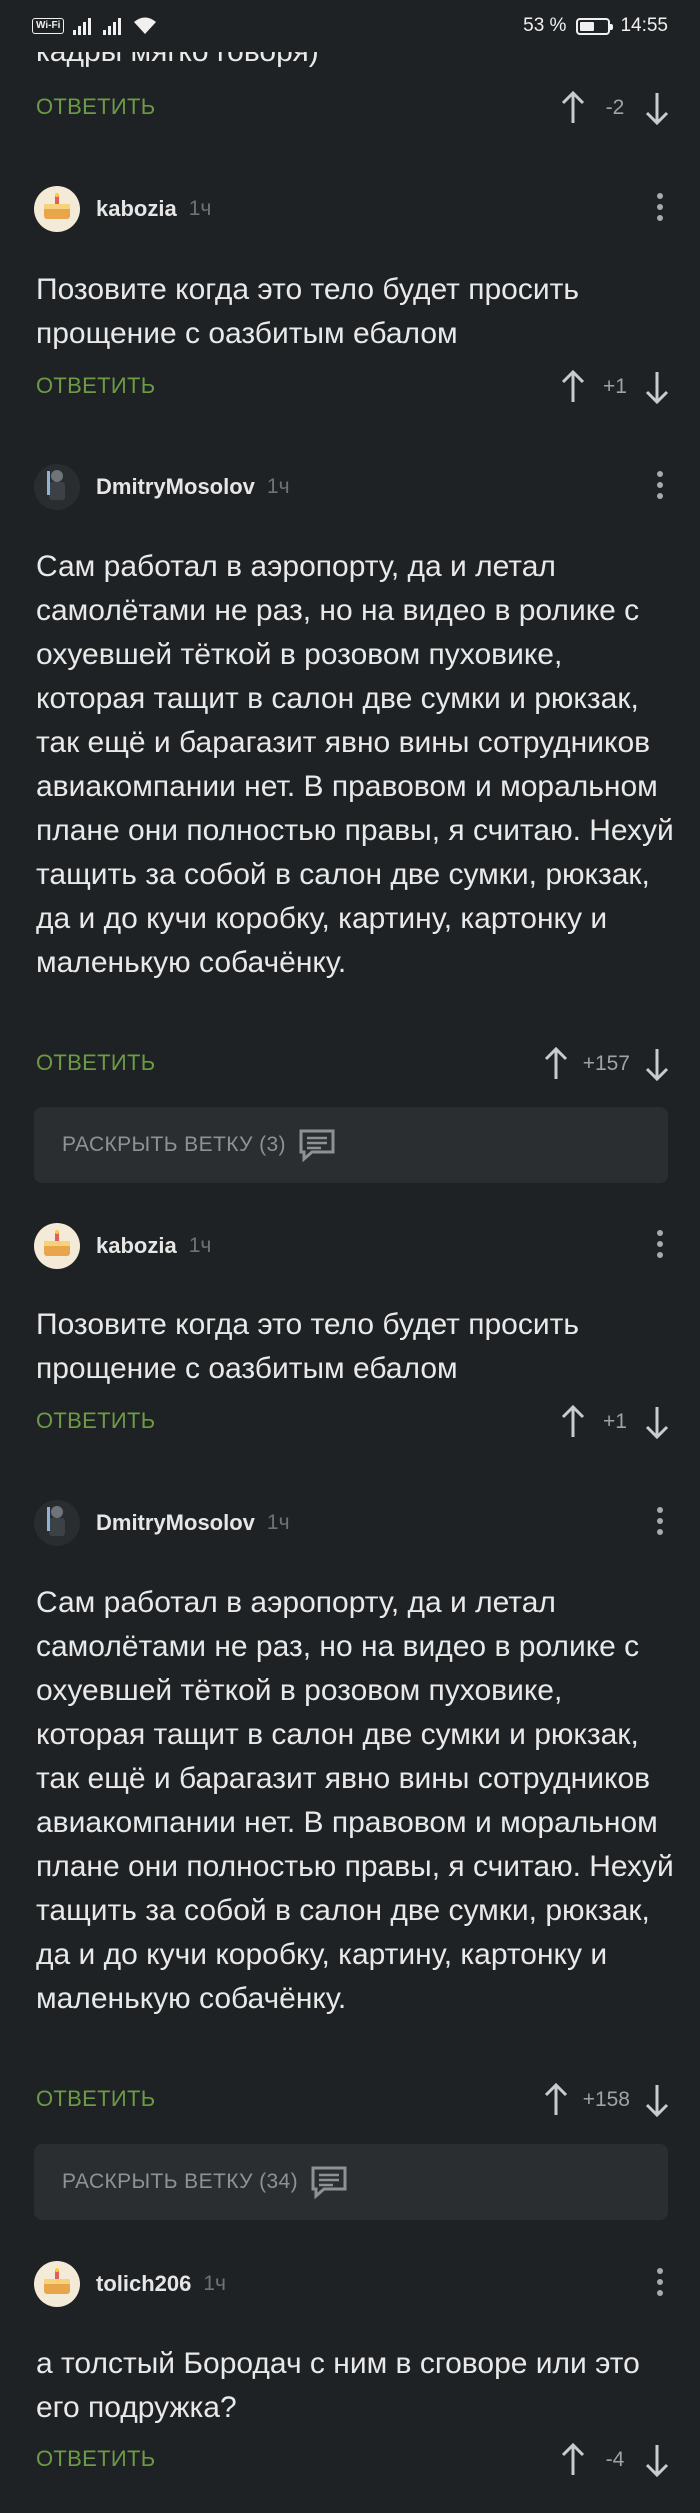 The width and height of the screenshot is (700, 2513). Describe the element at coordinates (351, 1145) in the screenshot. I see `expand-thread-button: РАСКРЫТЬ ВЕТКУ (3)` at that location.